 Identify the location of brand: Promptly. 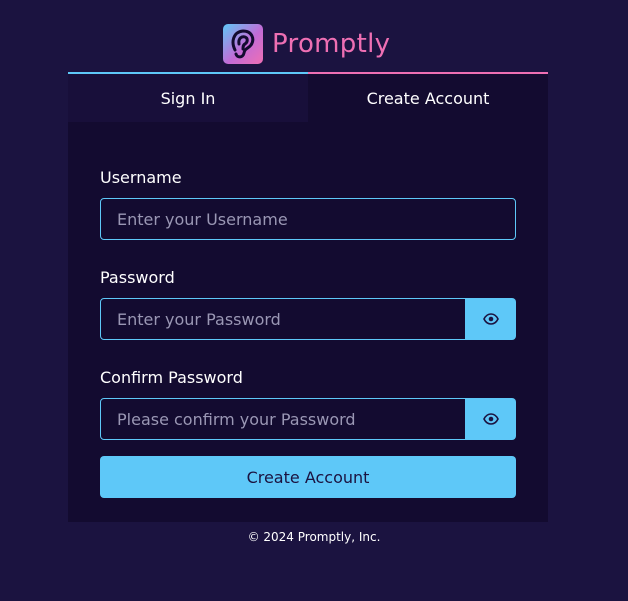
(306, 44).